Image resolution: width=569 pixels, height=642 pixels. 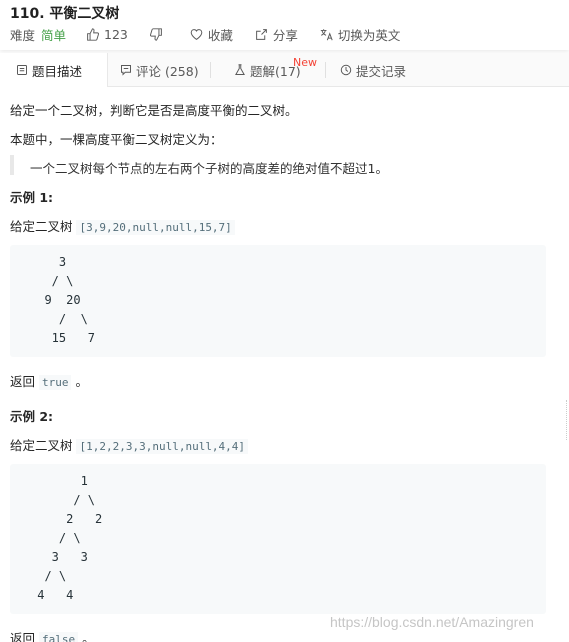 What do you see at coordinates (381, 71) in the screenshot?
I see `tab-submissions-label: 提交记录` at bounding box center [381, 71].